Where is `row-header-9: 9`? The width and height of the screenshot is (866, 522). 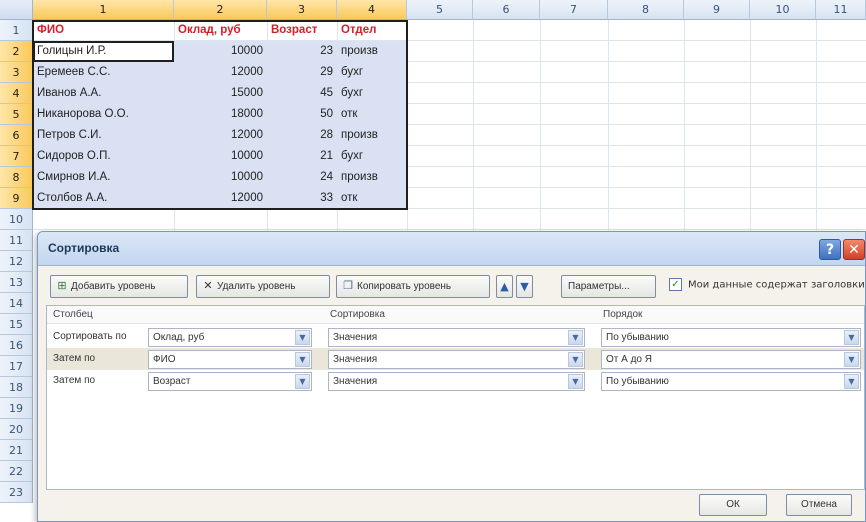 row-header-9: 9 is located at coordinates (16, 198).